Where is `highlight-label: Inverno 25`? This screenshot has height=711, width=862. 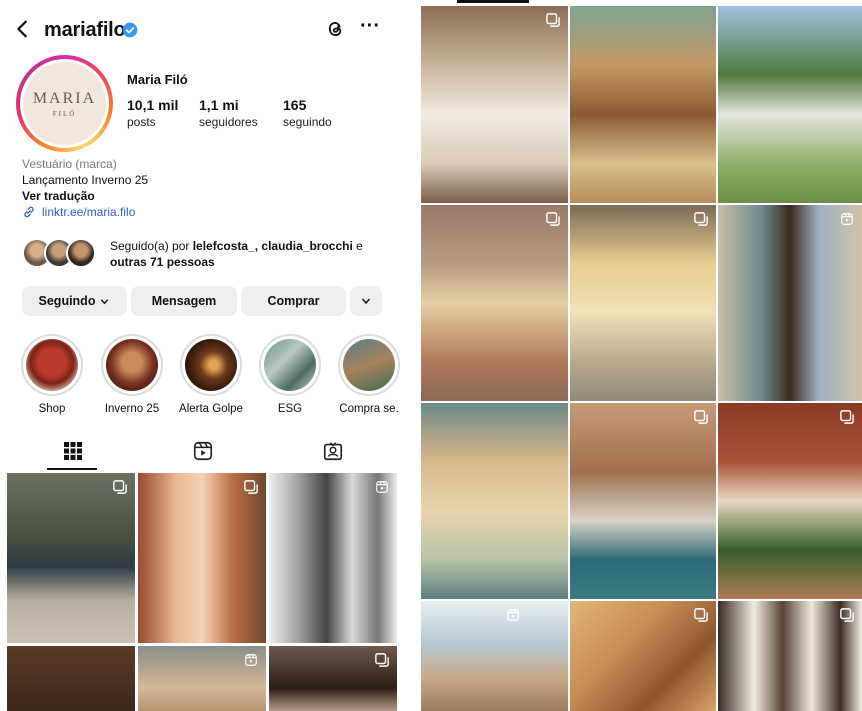
highlight-label: Inverno 25 is located at coordinates (132, 409).